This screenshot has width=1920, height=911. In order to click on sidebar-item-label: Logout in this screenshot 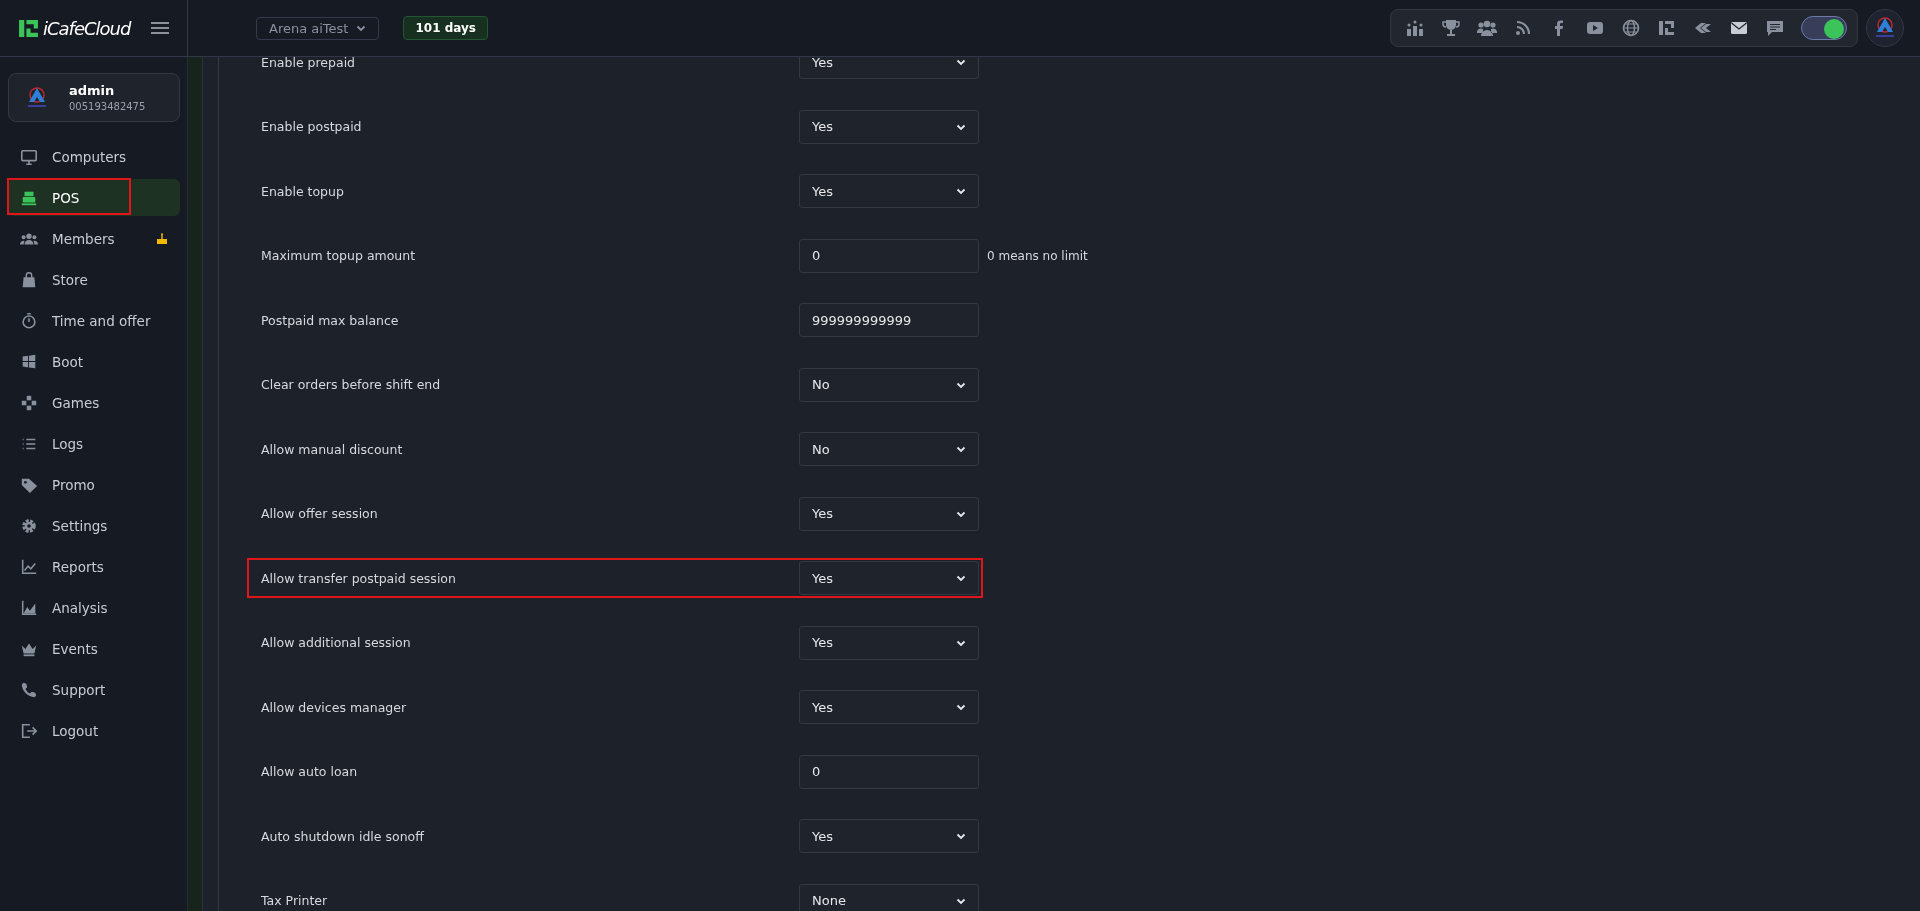, I will do `click(75, 730)`.